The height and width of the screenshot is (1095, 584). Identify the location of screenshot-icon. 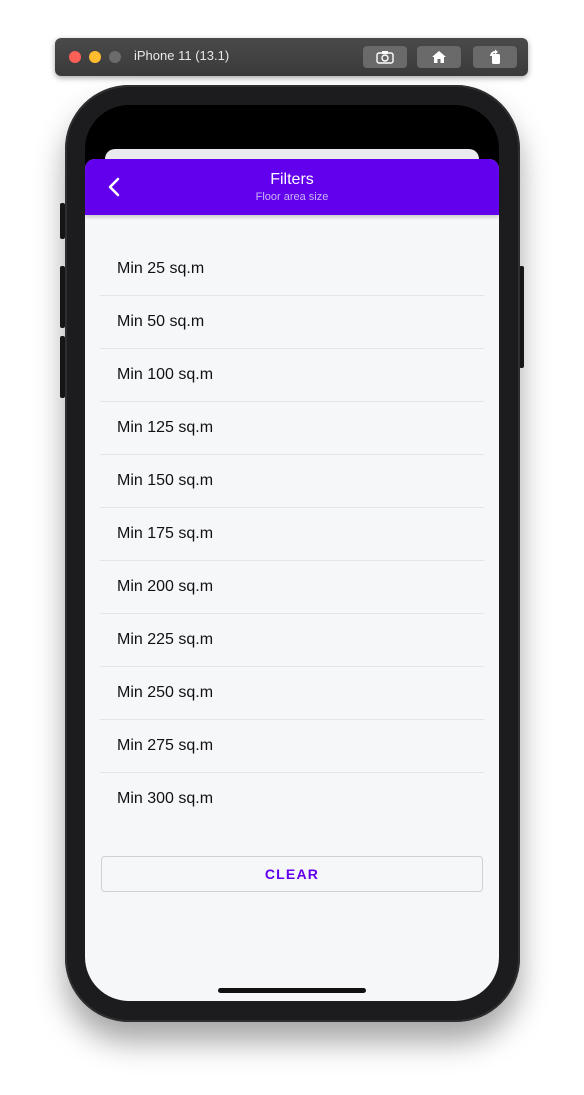
(385, 57).